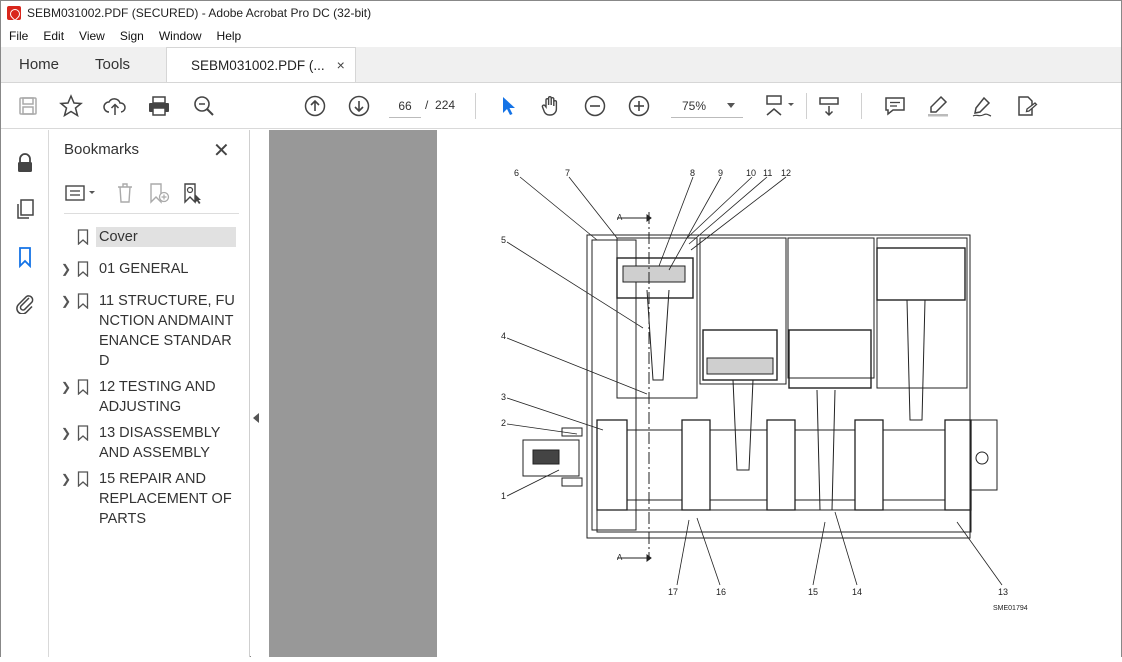  Describe the element at coordinates (516, 173) in the screenshot. I see `callout-number: 6` at that location.